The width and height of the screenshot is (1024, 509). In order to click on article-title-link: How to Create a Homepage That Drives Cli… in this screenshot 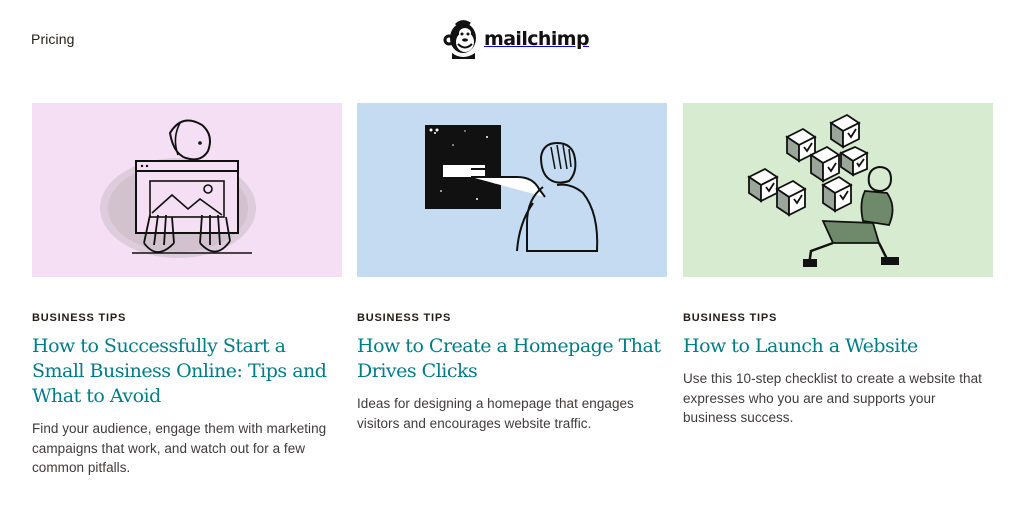, I will do `click(512, 359)`.